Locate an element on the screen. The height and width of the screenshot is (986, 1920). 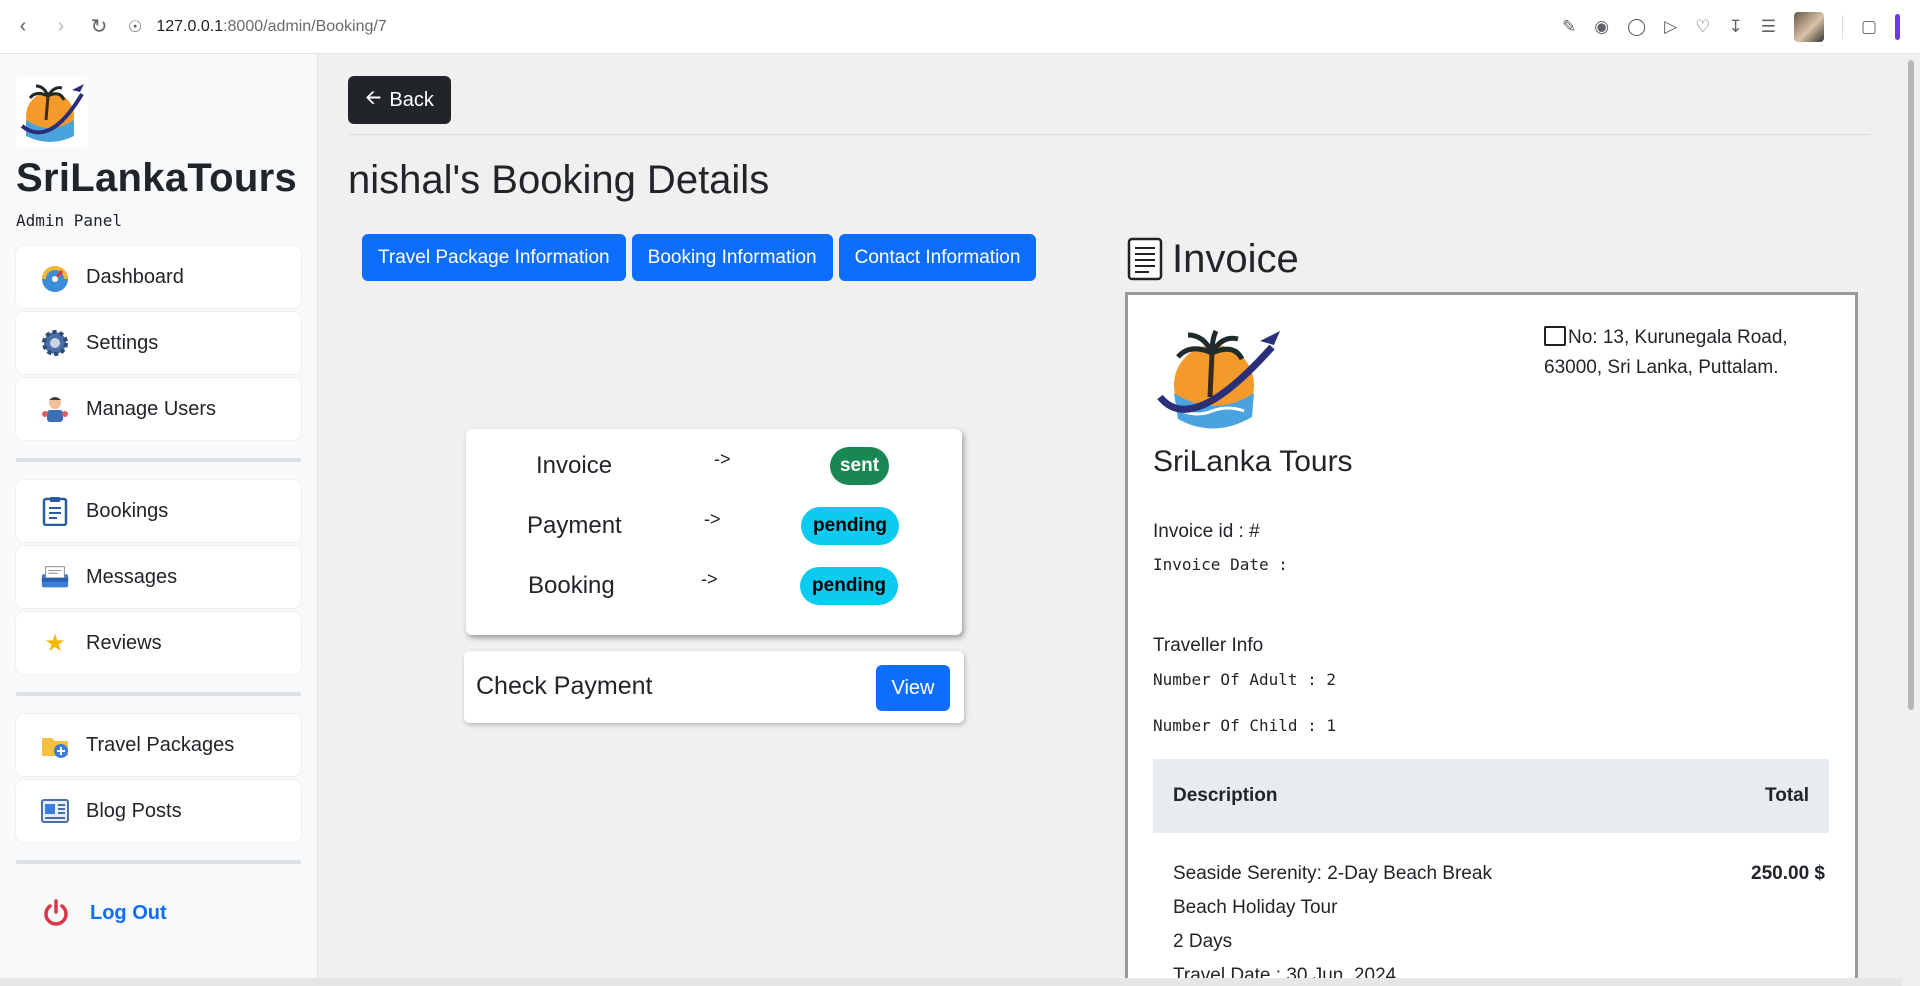
dashboard-gauge-icon is located at coordinates (55, 277).